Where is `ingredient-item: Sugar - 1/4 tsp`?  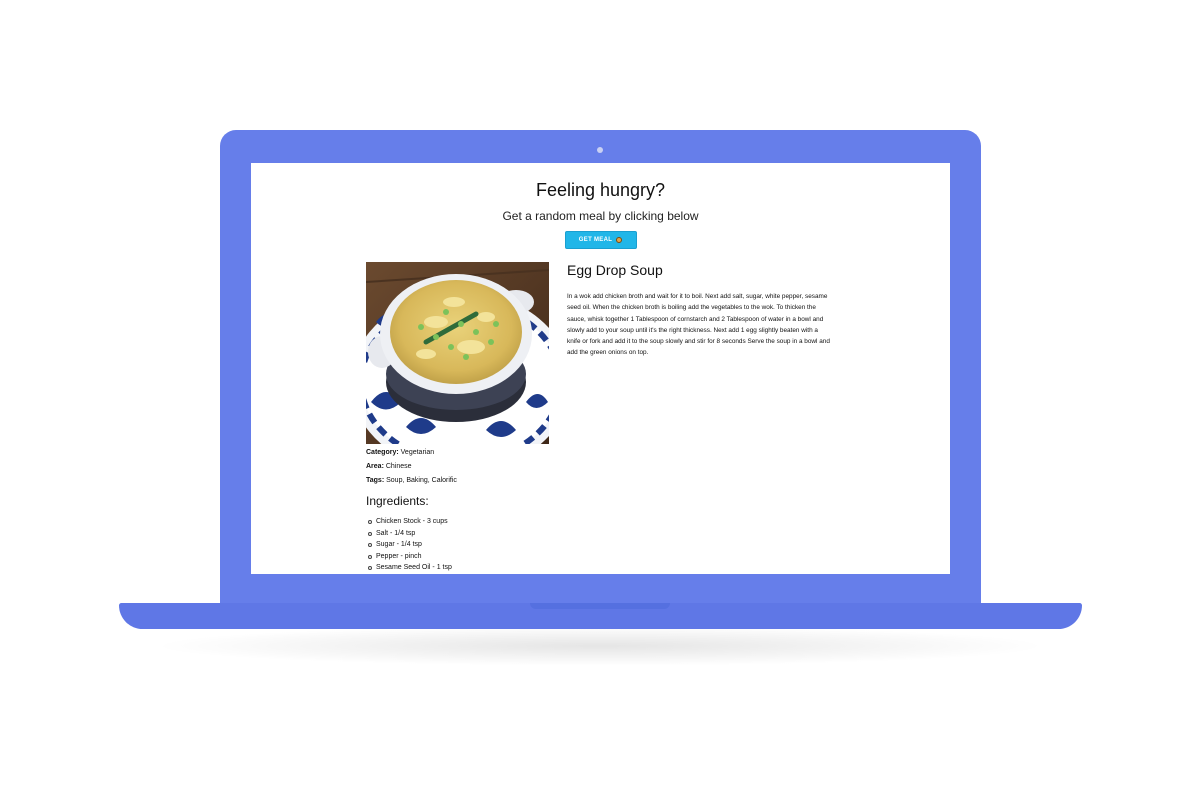
ingredient-item: Sugar - 1/4 tsp is located at coordinates (410, 545).